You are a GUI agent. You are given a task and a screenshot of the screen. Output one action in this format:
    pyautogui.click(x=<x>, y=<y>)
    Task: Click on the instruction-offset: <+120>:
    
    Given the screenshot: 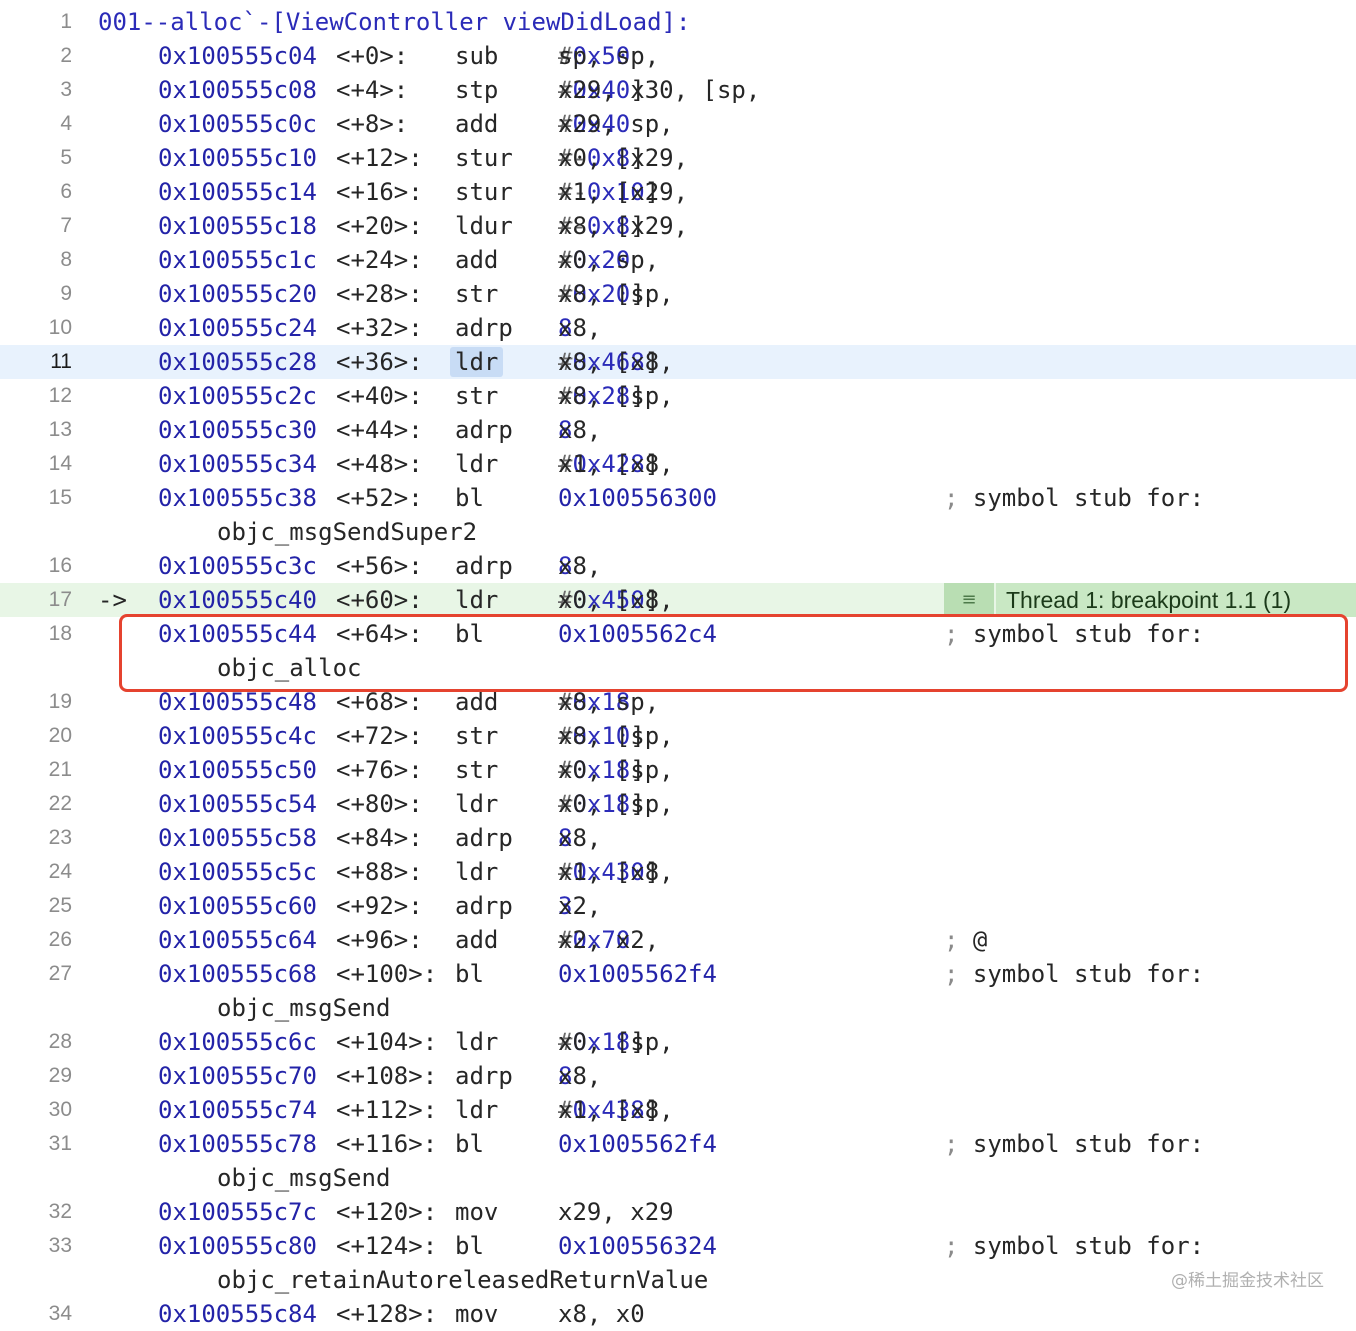 What is the action you would take?
    pyautogui.click(x=387, y=1212)
    